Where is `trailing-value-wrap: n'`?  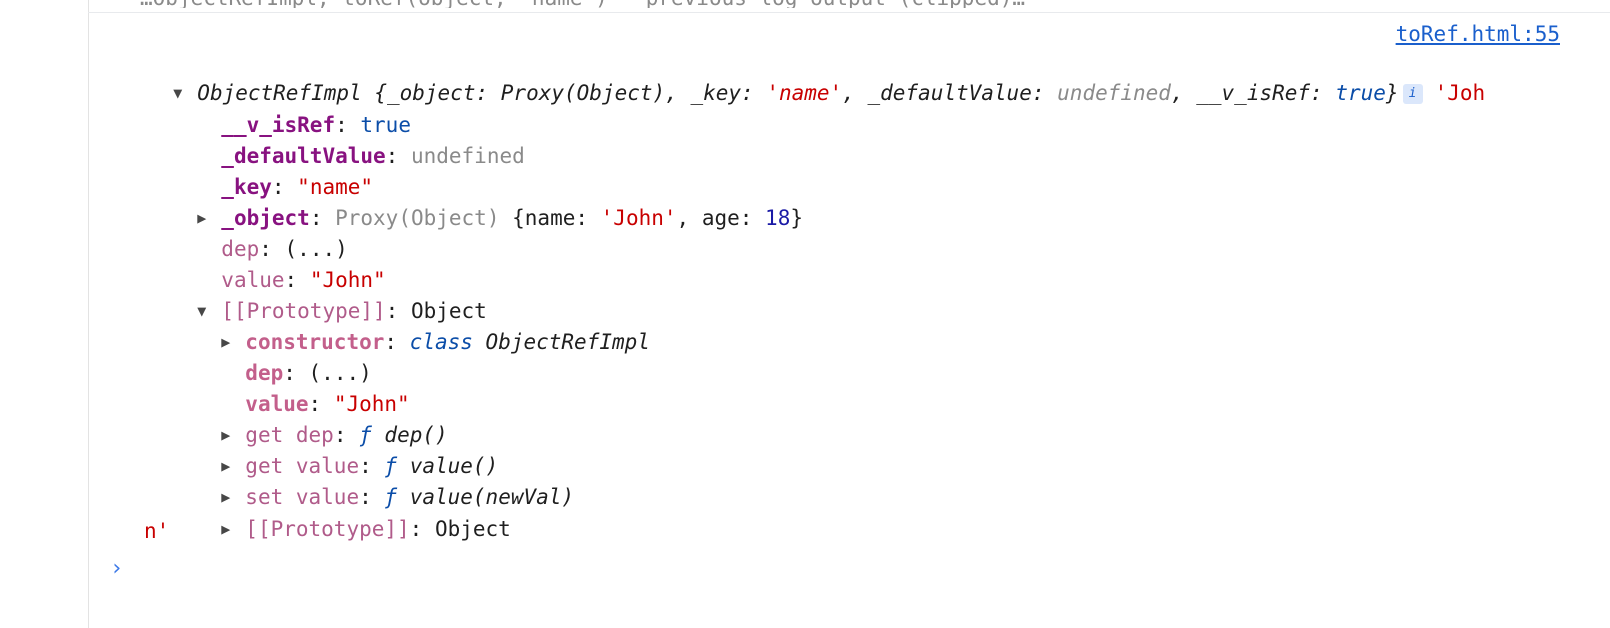
trailing-value-wrap: n' is located at coordinates (157, 531).